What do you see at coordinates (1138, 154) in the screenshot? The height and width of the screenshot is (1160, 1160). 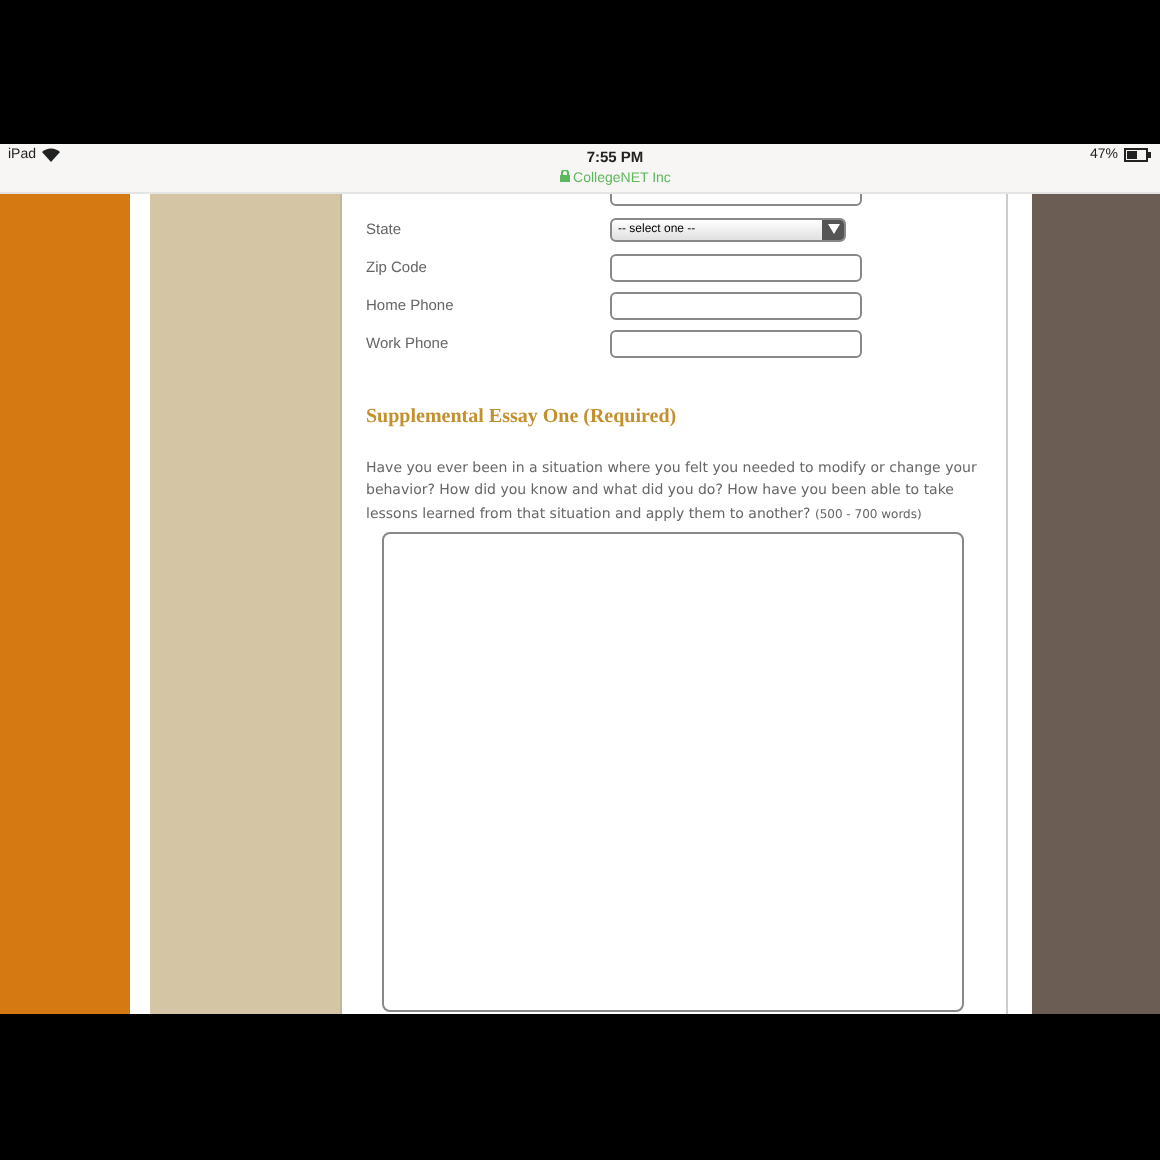 I see `battery-icon` at bounding box center [1138, 154].